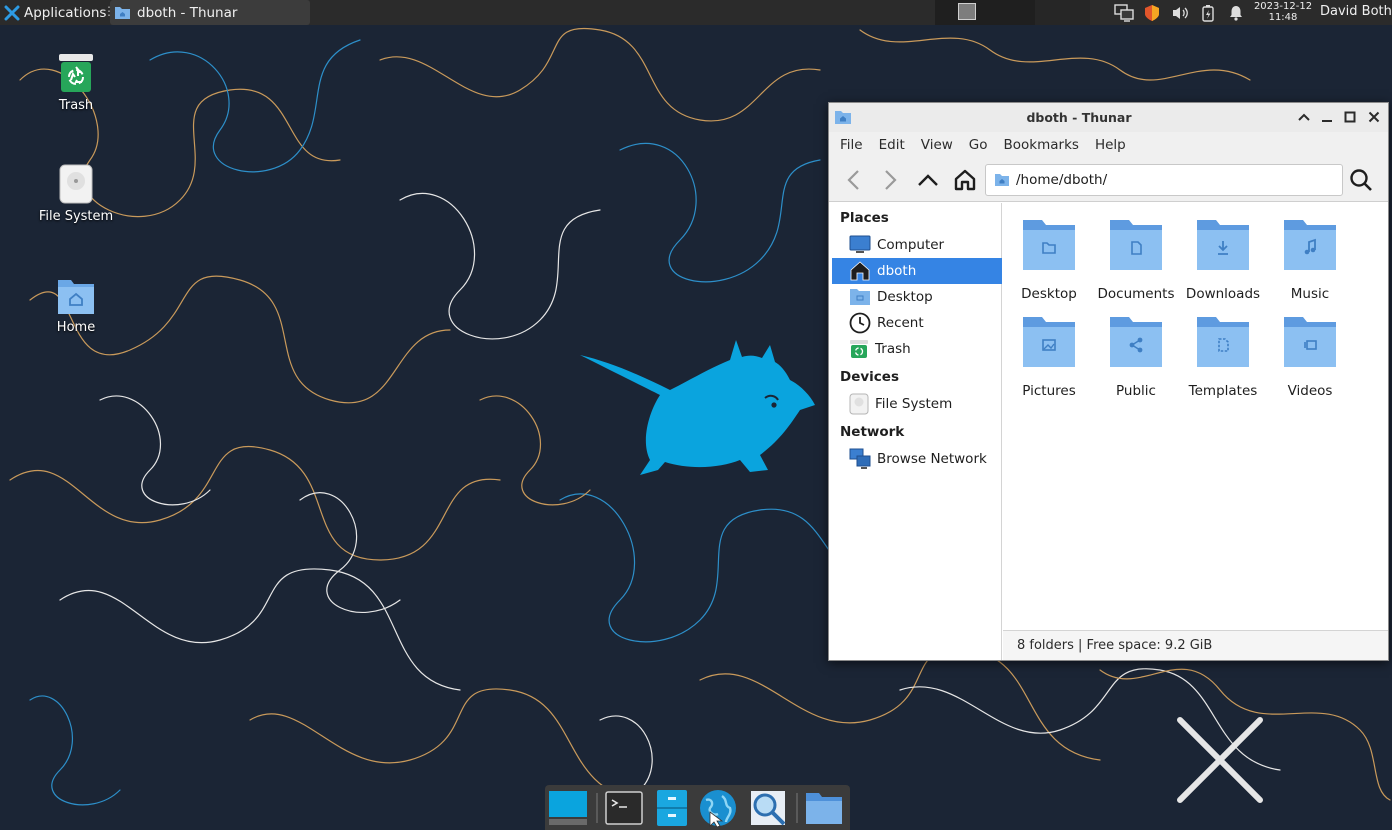  What do you see at coordinates (210, 12) in the screenshot?
I see `taskbar-button-thunar: dboth - Thunar` at bounding box center [210, 12].